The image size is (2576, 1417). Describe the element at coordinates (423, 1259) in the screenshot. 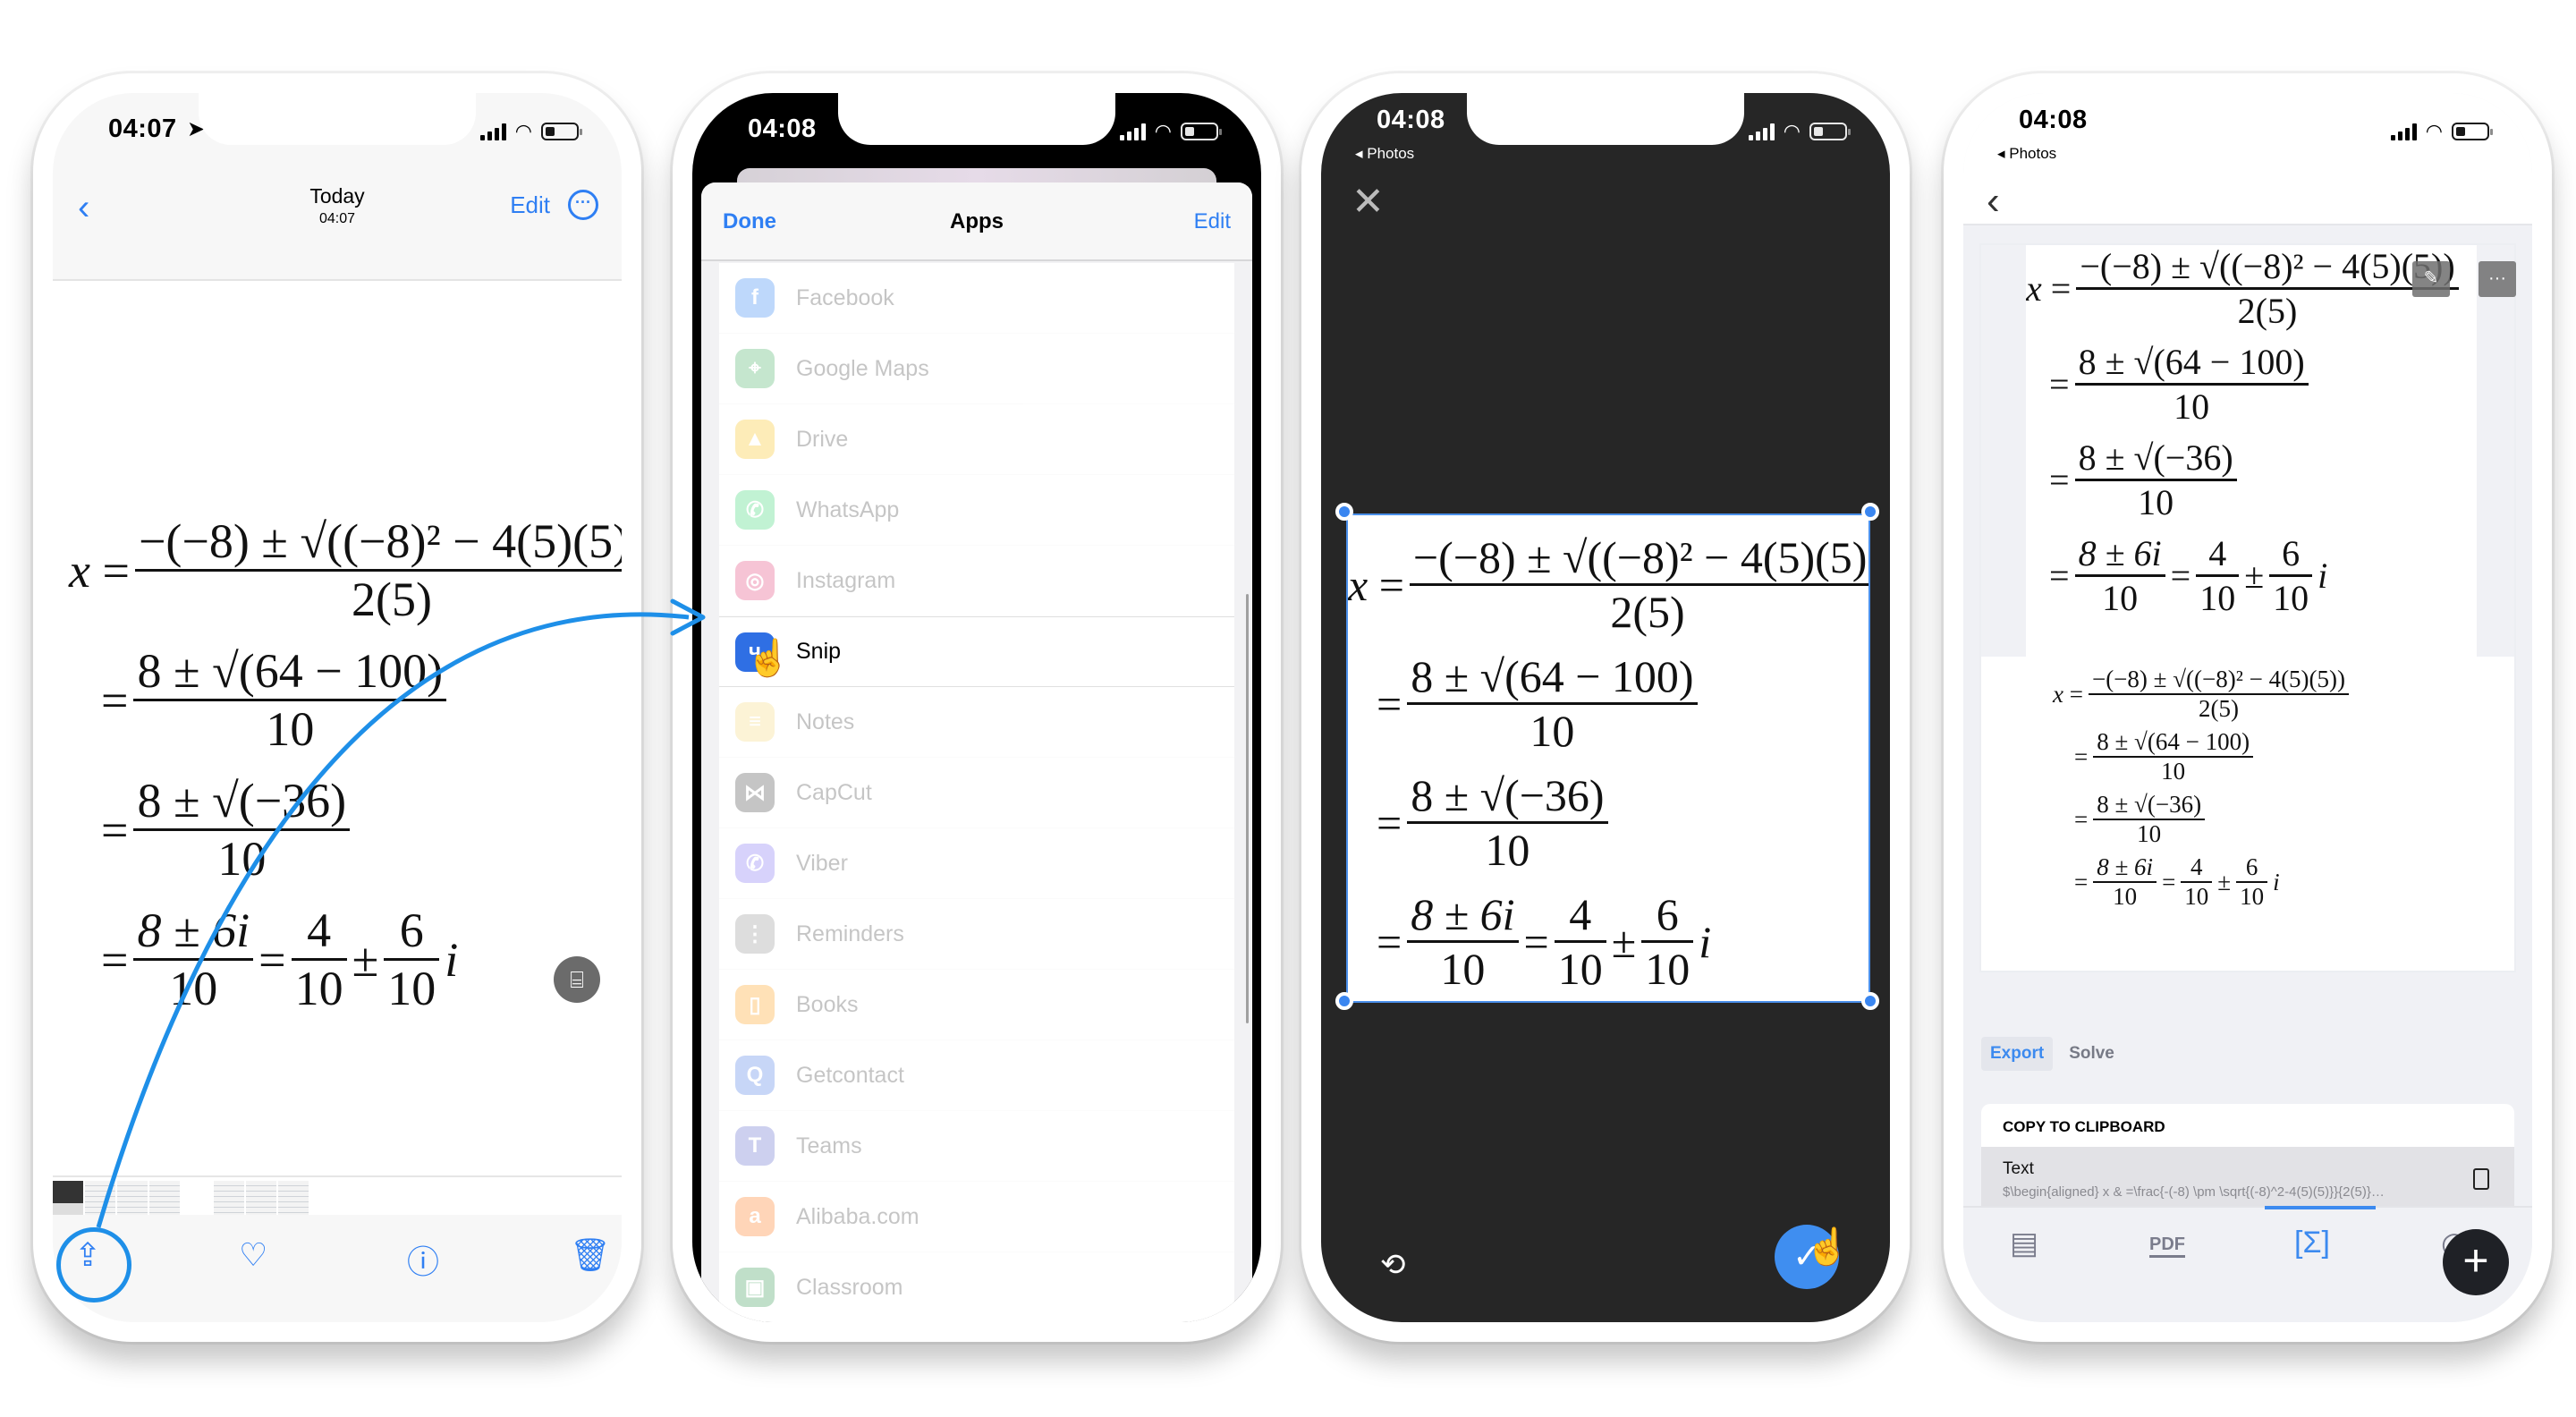

I see `info-icon: ⓘ` at that location.